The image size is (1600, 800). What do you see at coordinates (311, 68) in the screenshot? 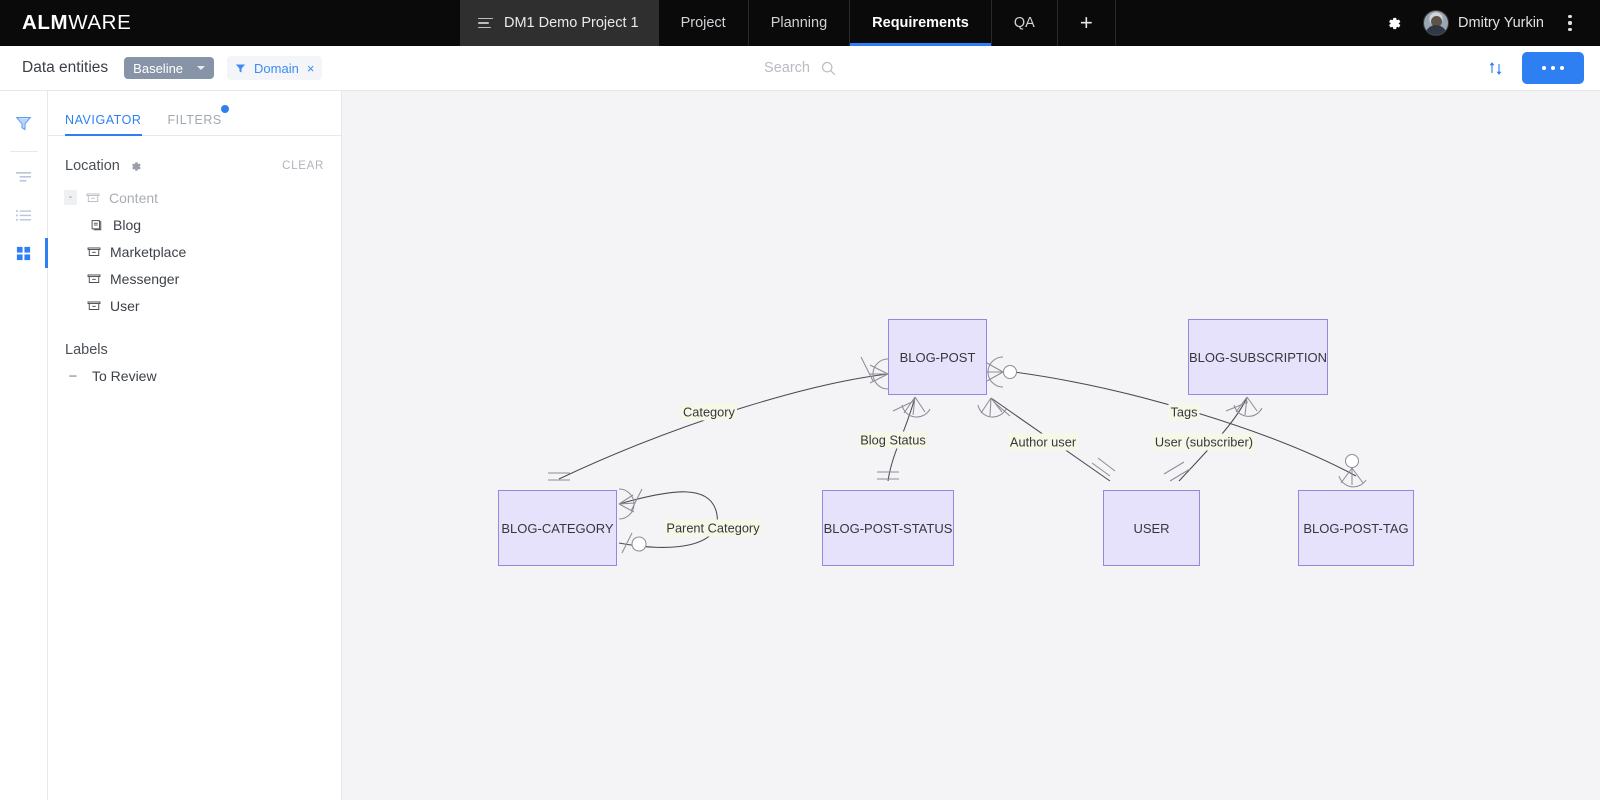
I see `close-icon: ×` at bounding box center [311, 68].